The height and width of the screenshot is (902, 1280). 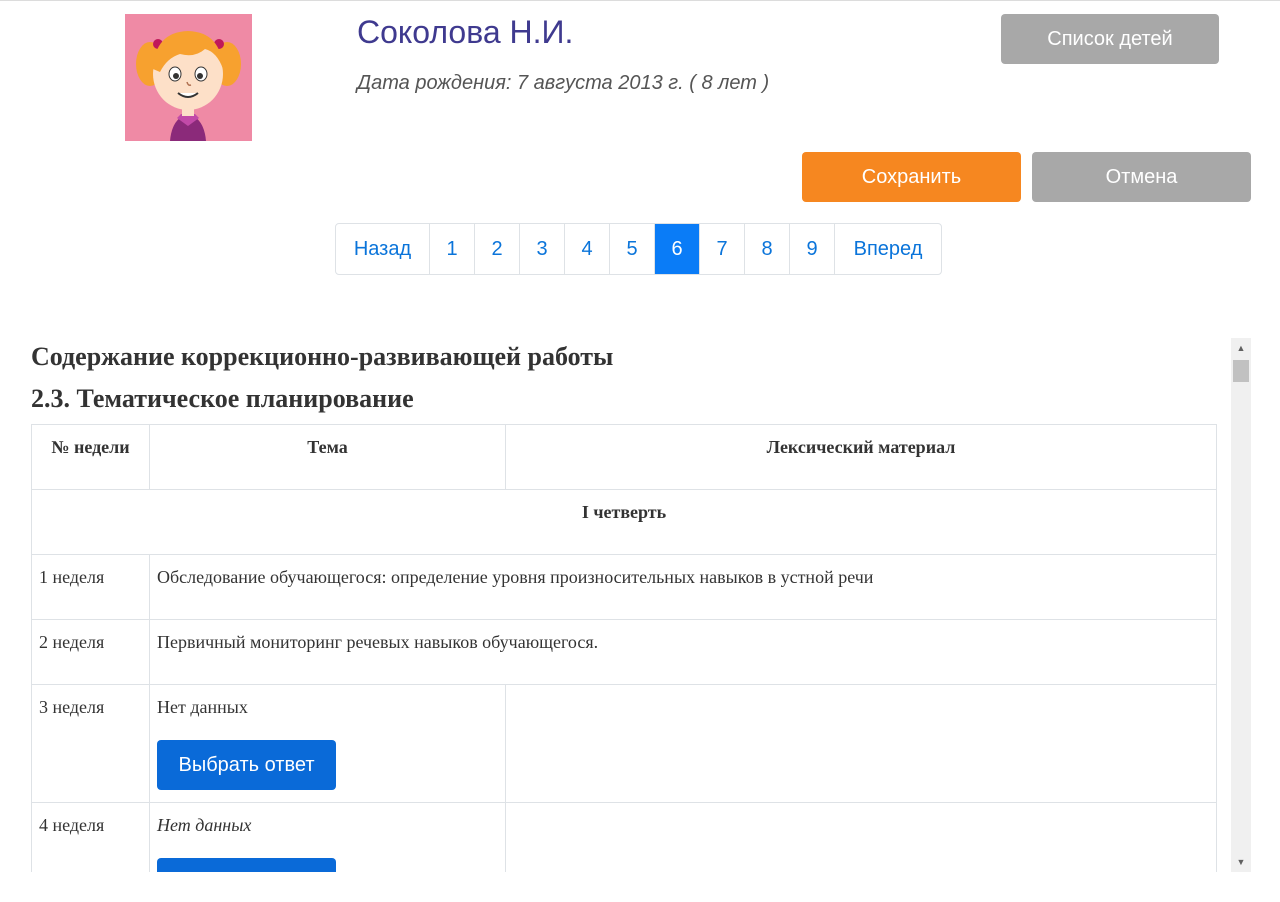 What do you see at coordinates (1241, 348) in the screenshot?
I see `scroll-up-arrow-icon: ▲` at bounding box center [1241, 348].